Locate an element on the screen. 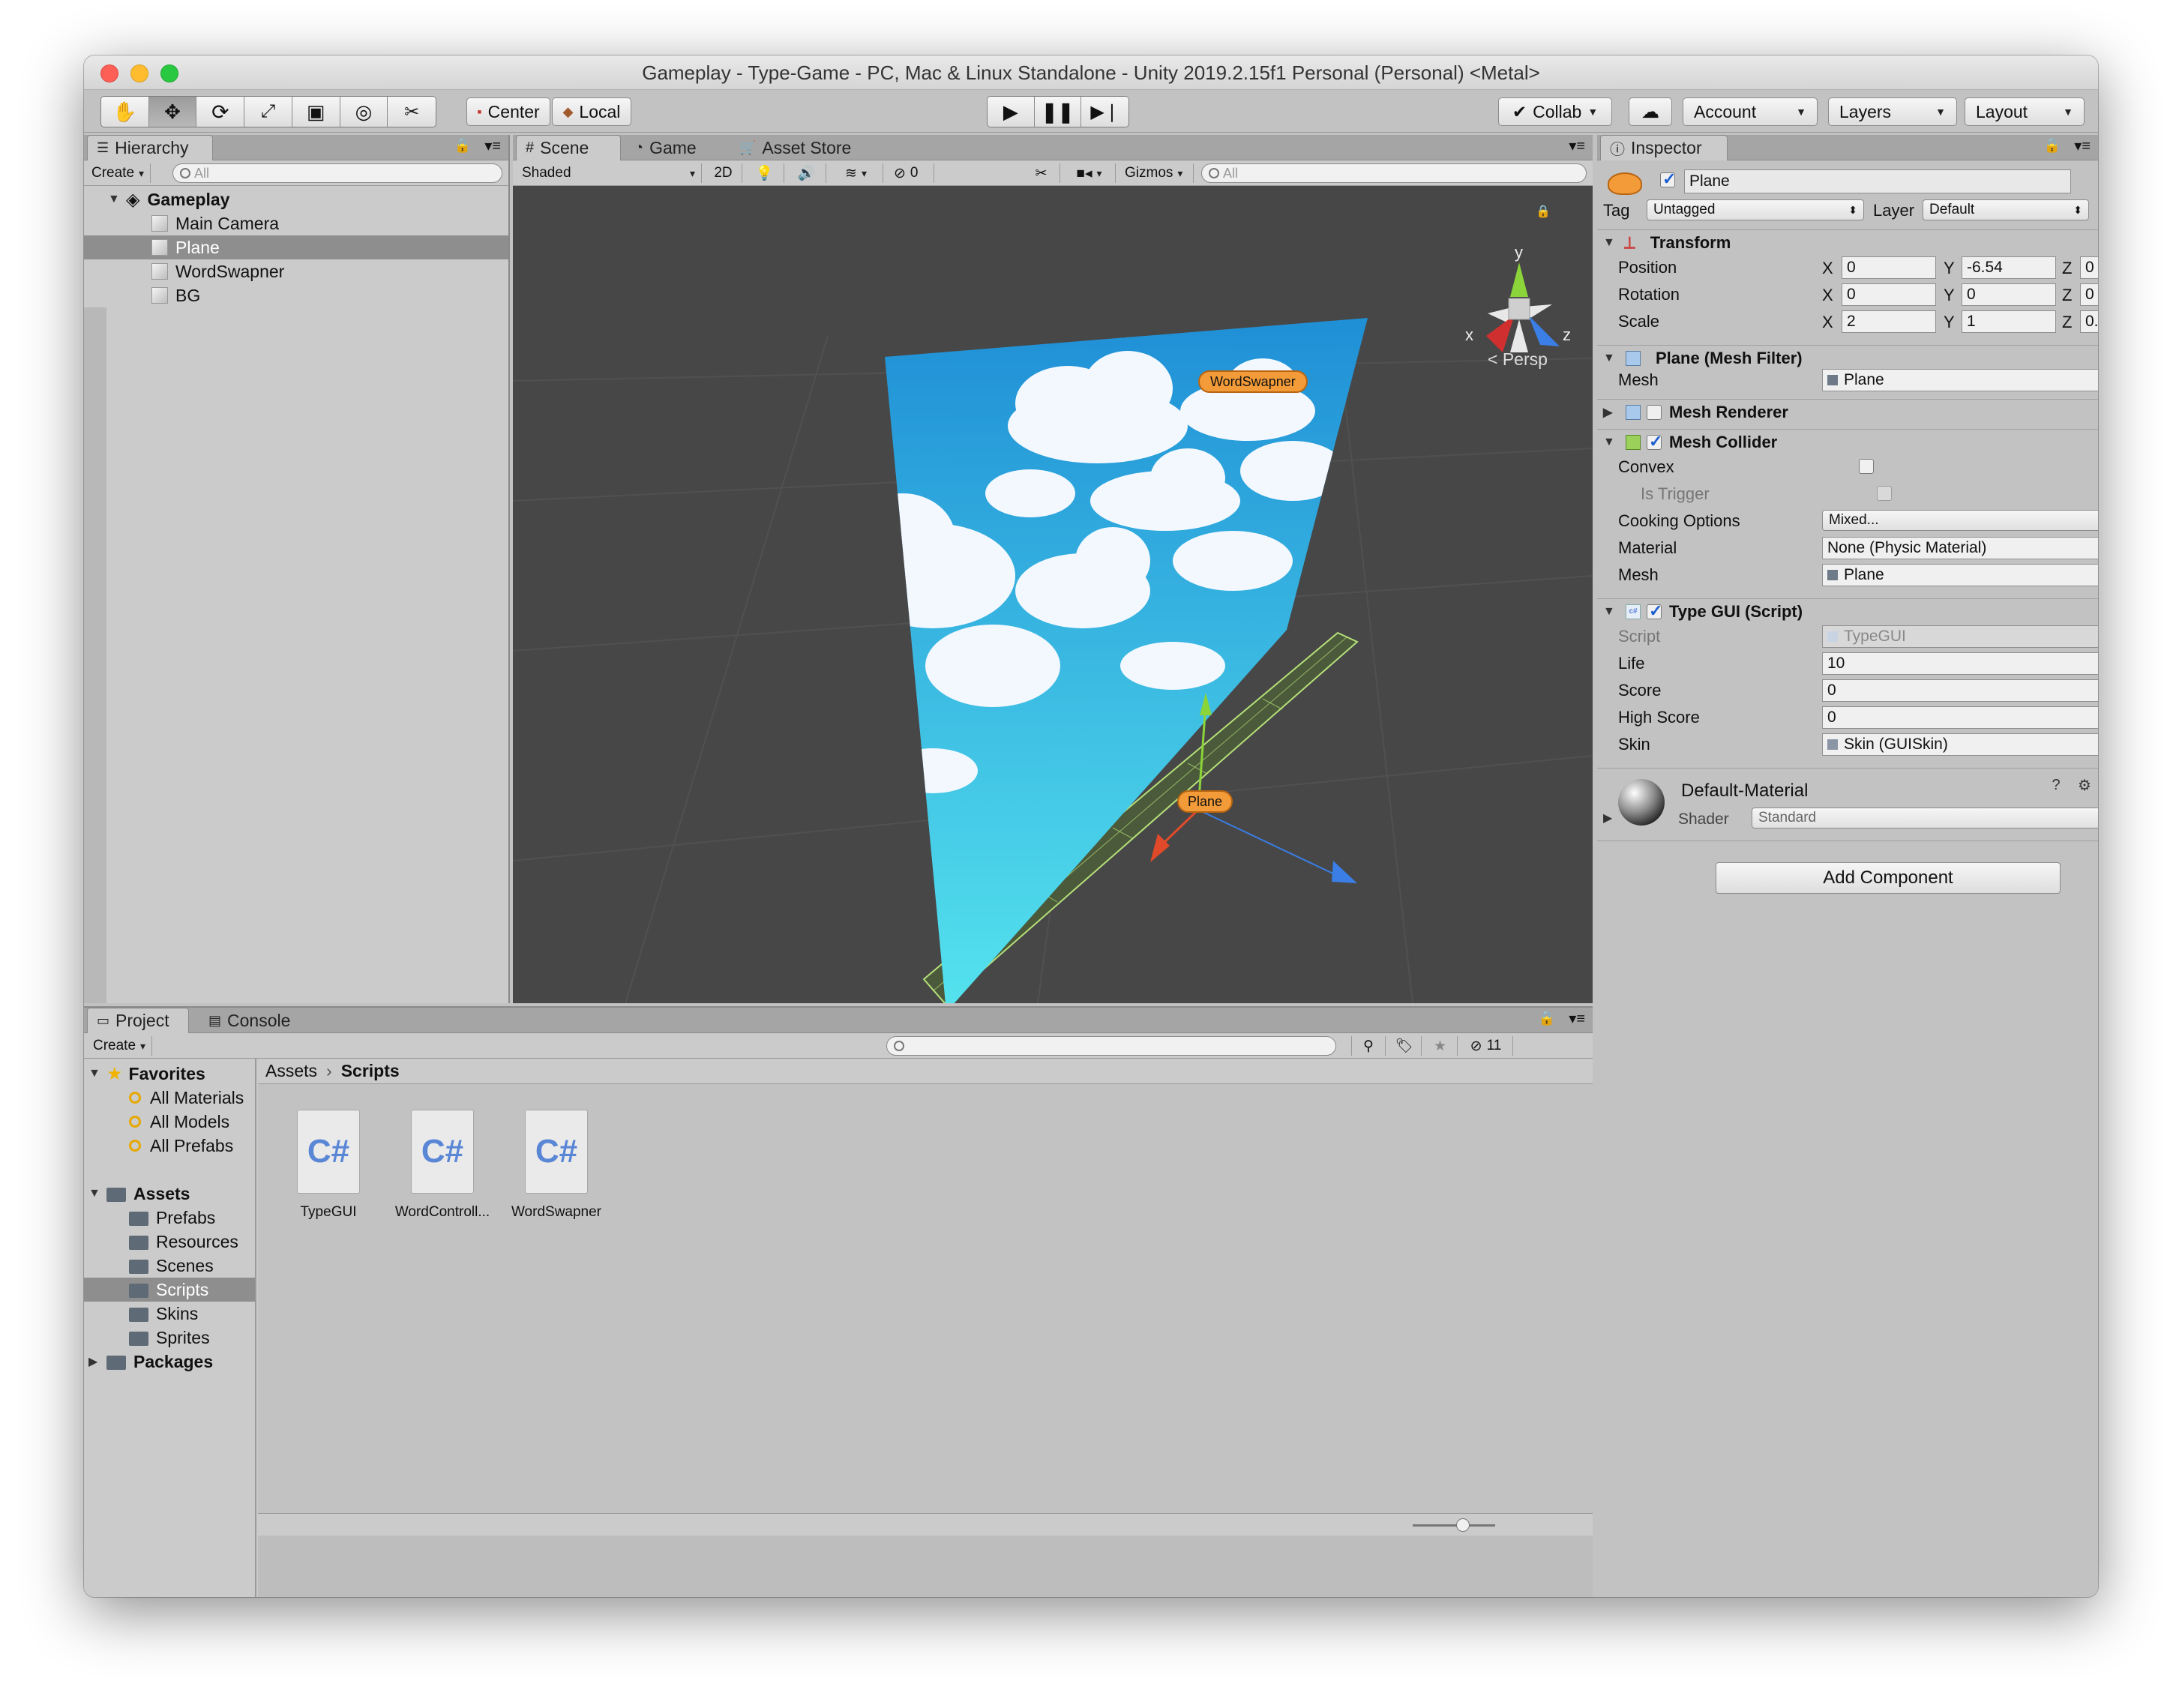 Image resolution: width=2182 pixels, height=1708 pixels. mesh-renderer-enabled-checkbox is located at coordinates (1654, 412).